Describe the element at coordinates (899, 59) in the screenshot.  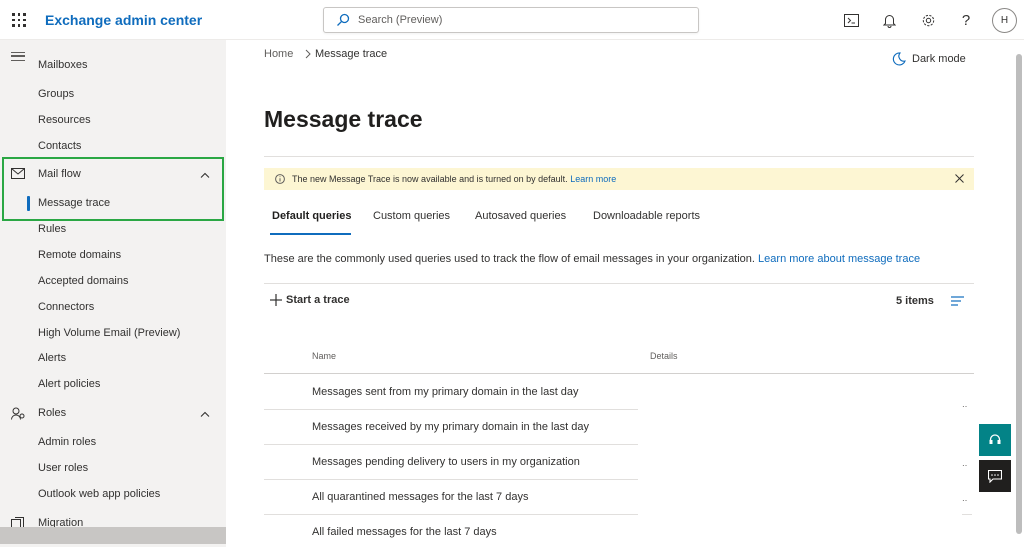
I see `moon-icon` at that location.